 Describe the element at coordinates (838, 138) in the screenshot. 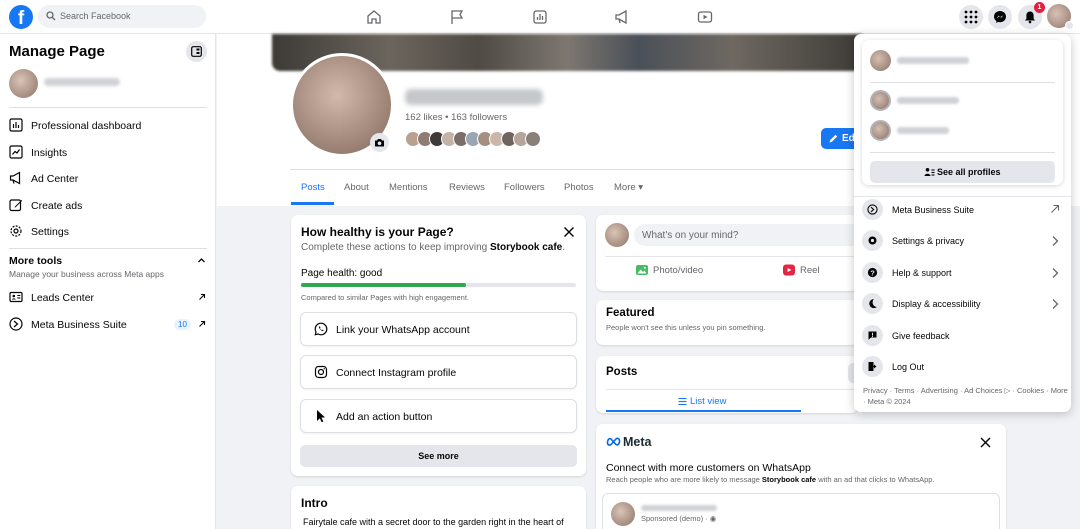

I see `edit-page-button: Edit` at that location.